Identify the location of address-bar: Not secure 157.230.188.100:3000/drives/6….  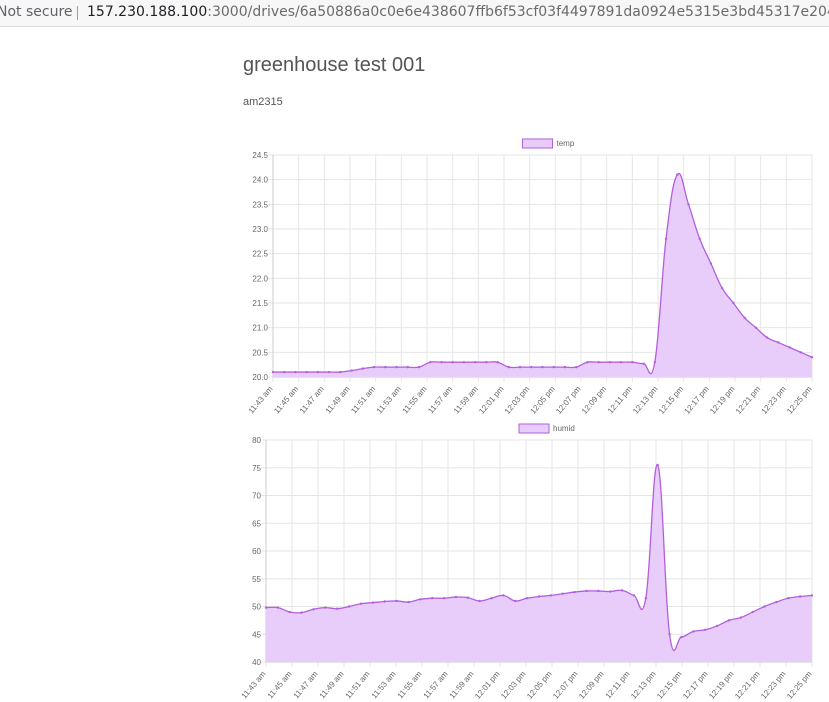
(414, 13).